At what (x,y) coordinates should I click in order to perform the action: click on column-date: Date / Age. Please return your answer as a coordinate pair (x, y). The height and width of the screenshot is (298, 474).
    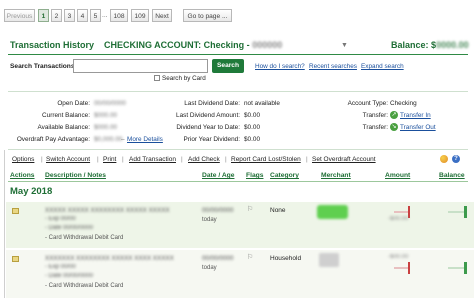
    Looking at the image, I should click on (218, 175).